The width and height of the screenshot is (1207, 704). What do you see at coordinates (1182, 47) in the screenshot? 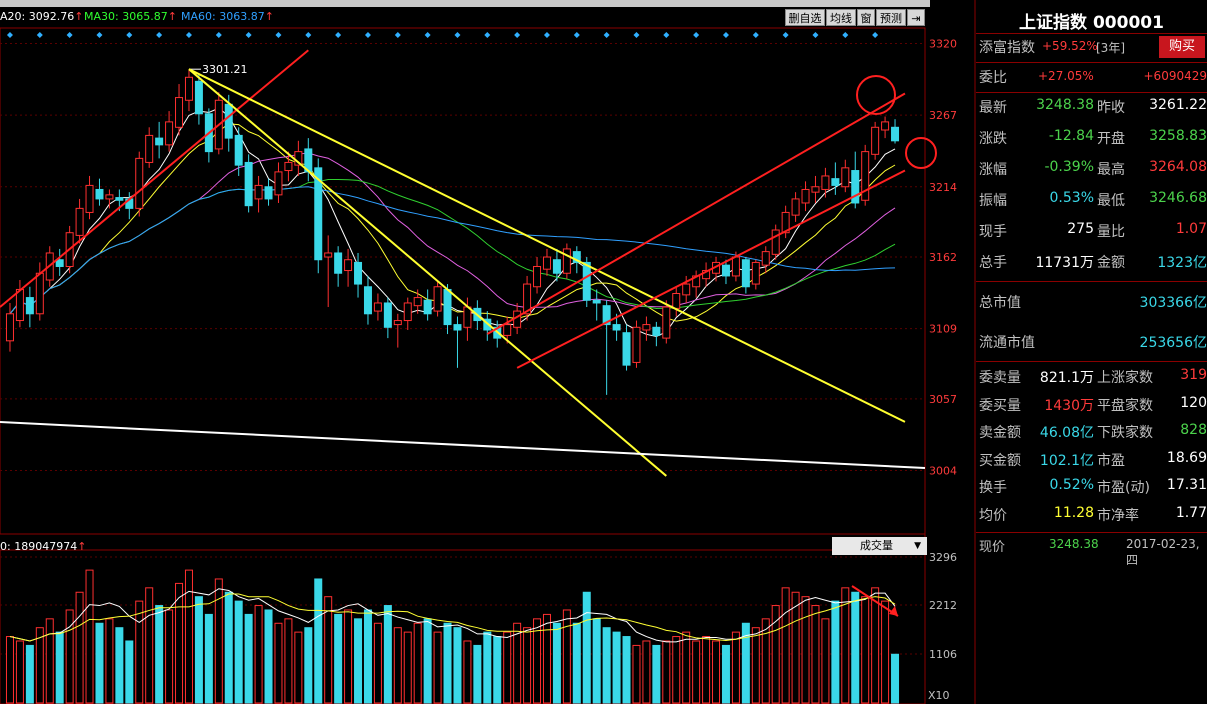
I see `buy-button: 购买` at bounding box center [1182, 47].